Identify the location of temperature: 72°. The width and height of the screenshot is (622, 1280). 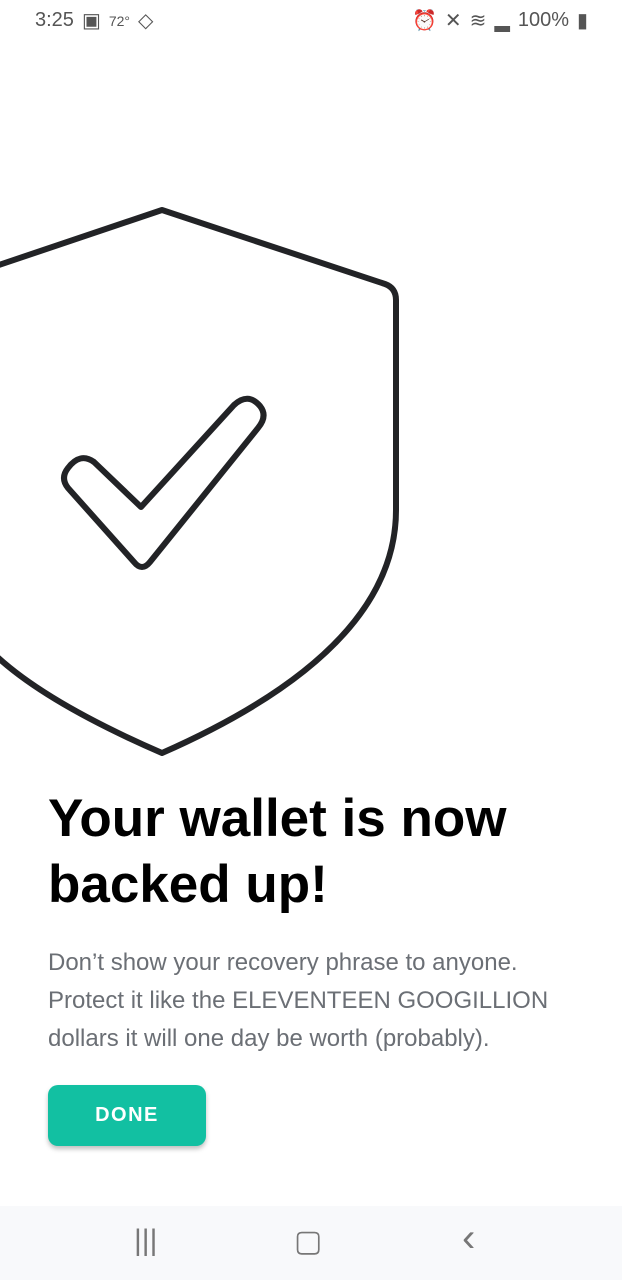
(119, 20).